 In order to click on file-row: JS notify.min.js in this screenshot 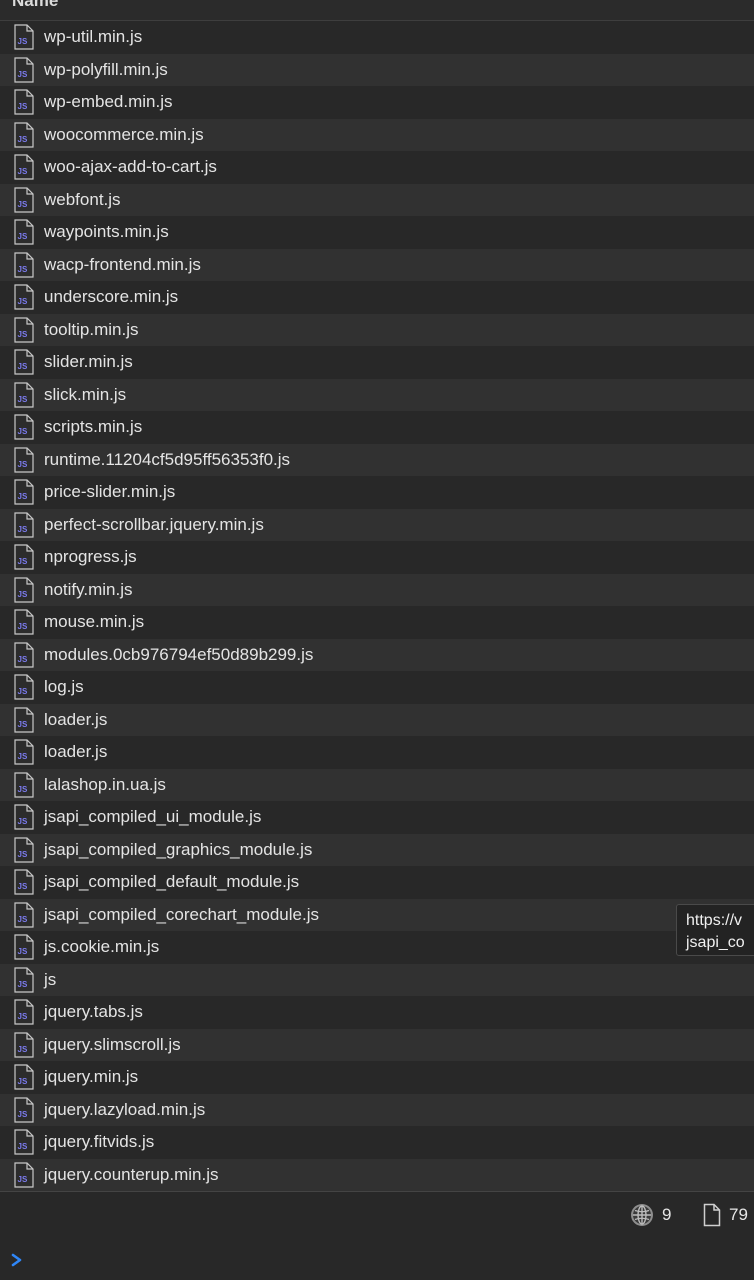, I will do `click(377, 589)`.